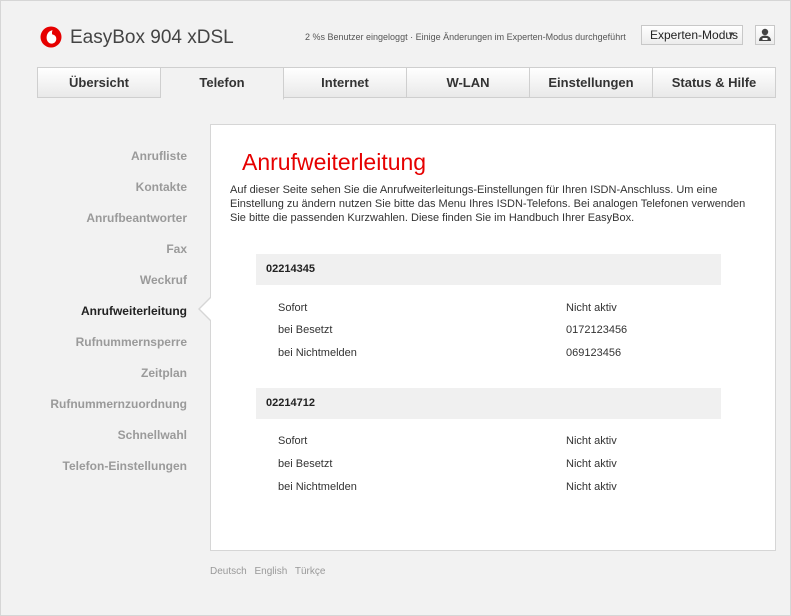 The height and width of the screenshot is (616, 791). I want to click on forwarding-row: bei Nichtmelden Nicht aktiv, so click(488, 492).